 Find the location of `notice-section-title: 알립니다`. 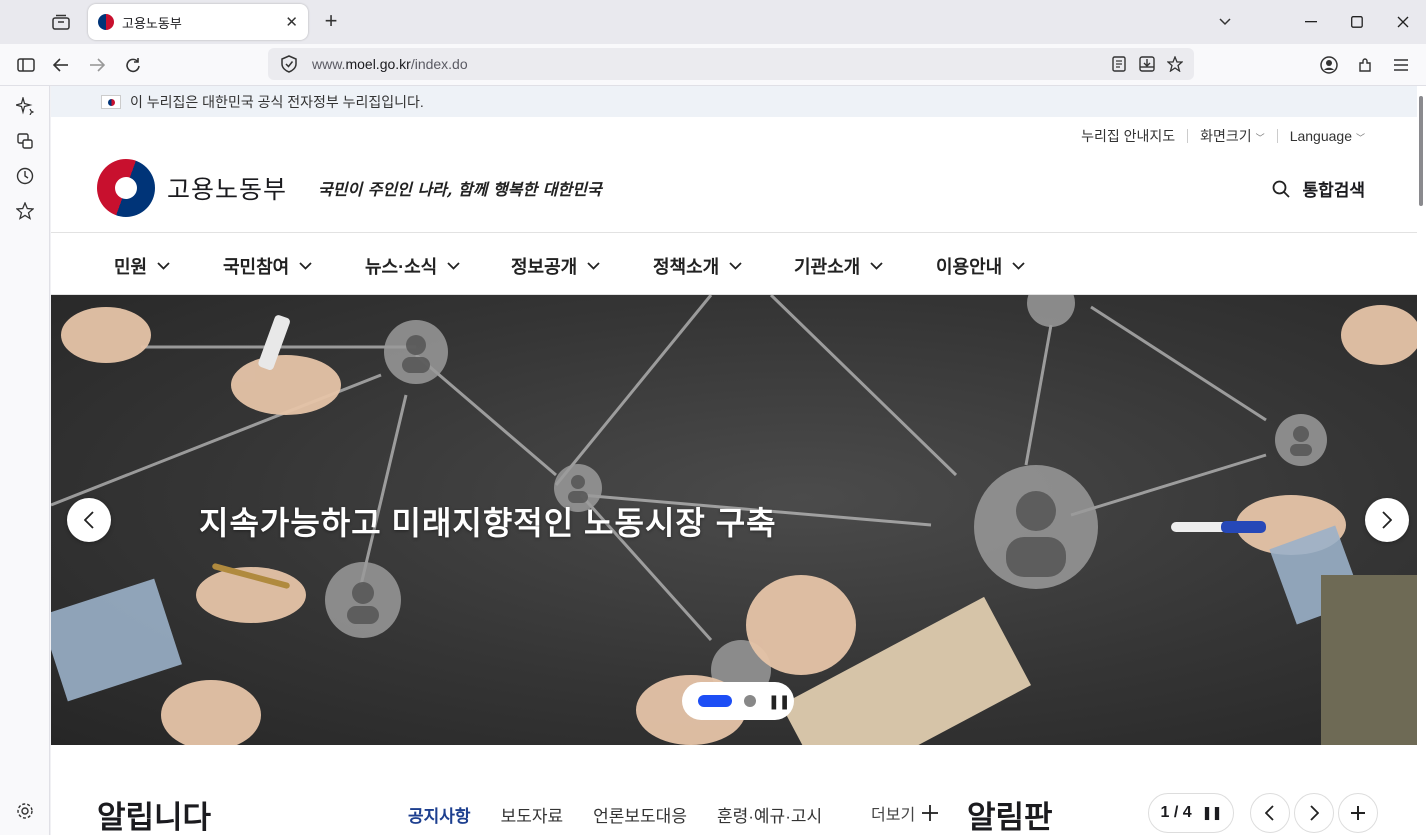

notice-section-title: 알립니다 is located at coordinates (154, 817).